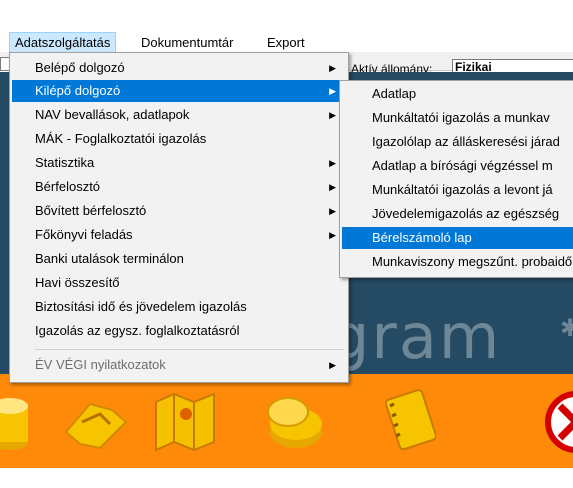 The image size is (573, 488). What do you see at coordinates (408, 419) in the screenshot?
I see `notebook-icon` at bounding box center [408, 419].